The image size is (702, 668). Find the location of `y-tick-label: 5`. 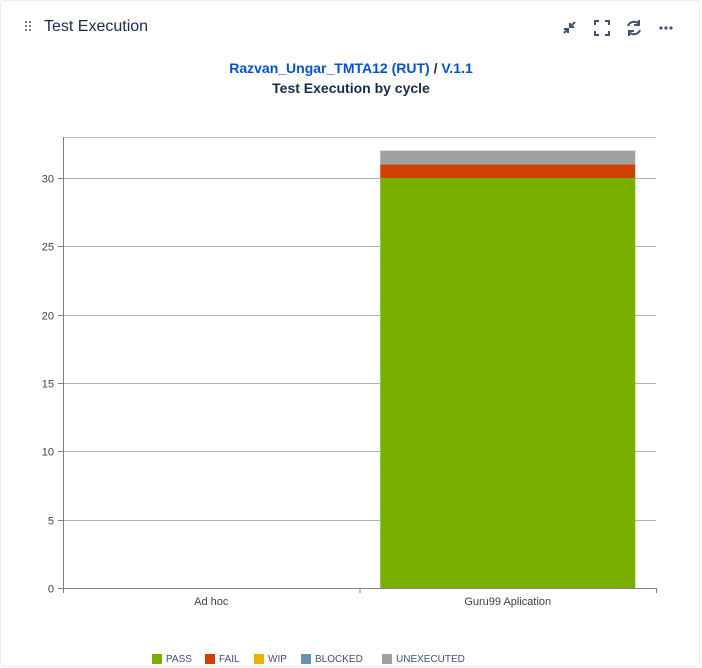

y-tick-label: 5 is located at coordinates (51, 522).